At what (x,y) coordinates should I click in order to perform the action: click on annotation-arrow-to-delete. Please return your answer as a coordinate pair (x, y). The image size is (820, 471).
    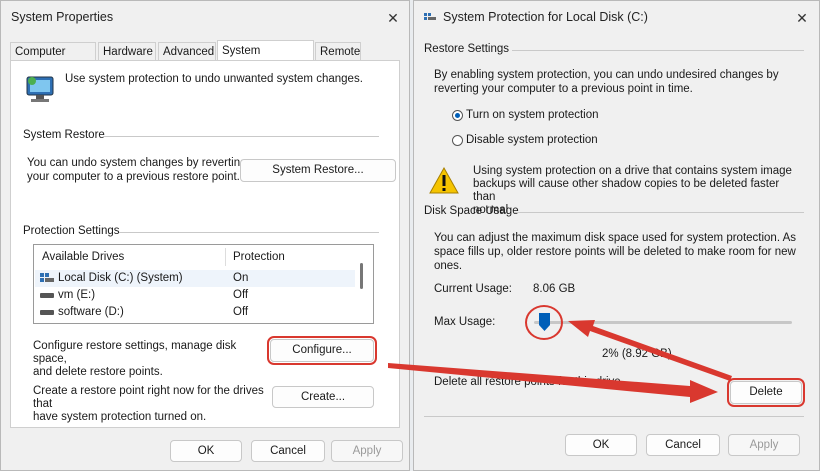
    Looking at the image, I should click on (553, 383).